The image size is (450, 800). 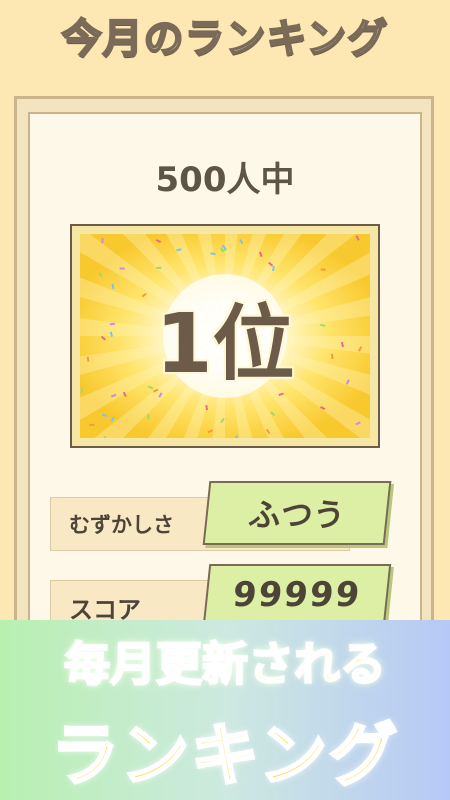 What do you see at coordinates (225, 39) in the screenshot?
I see `screen-title: 今月のランキング` at bounding box center [225, 39].